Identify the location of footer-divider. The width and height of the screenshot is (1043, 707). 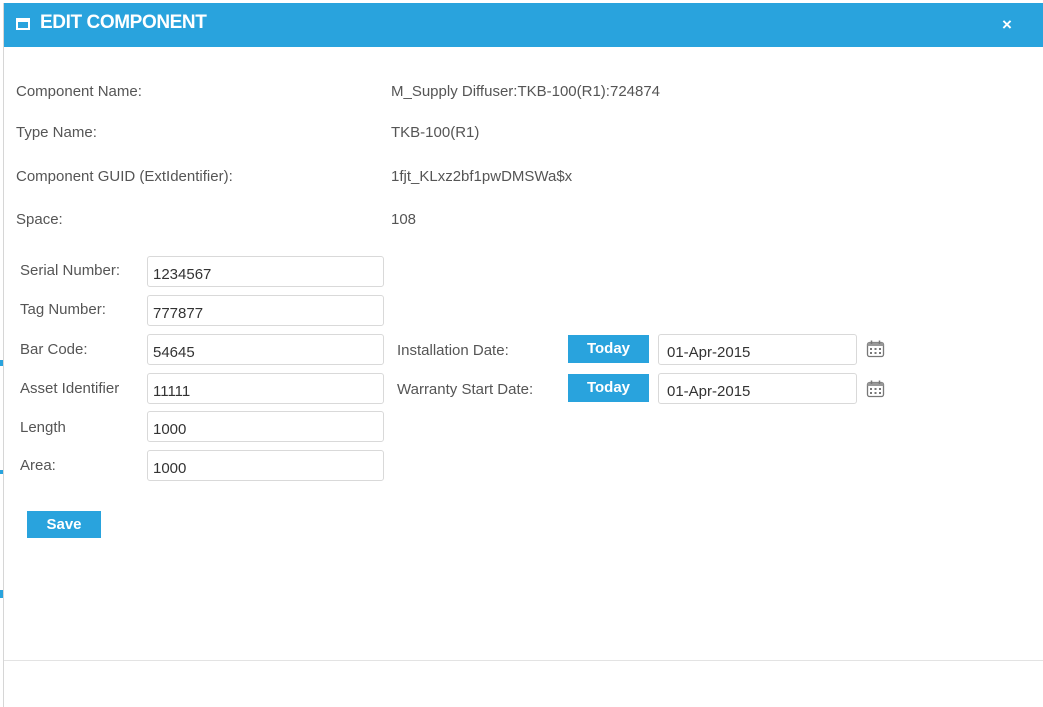
(523, 660).